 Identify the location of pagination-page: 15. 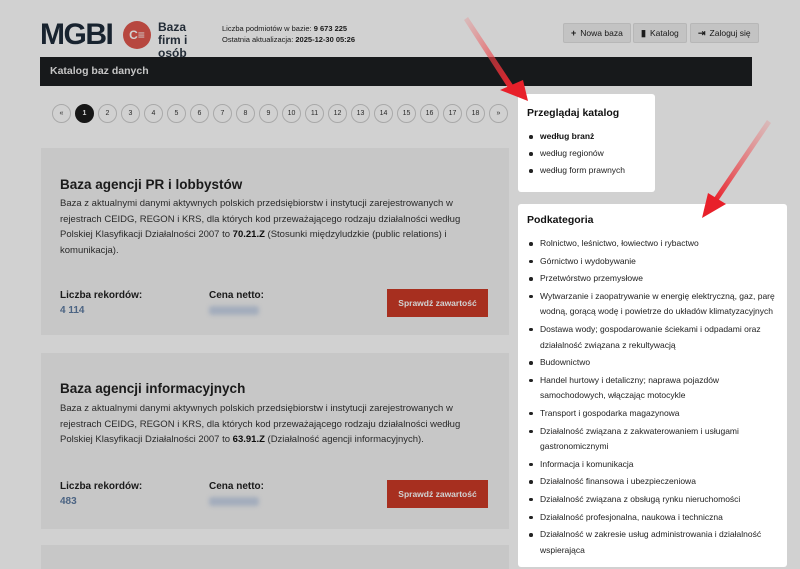
(406, 113).